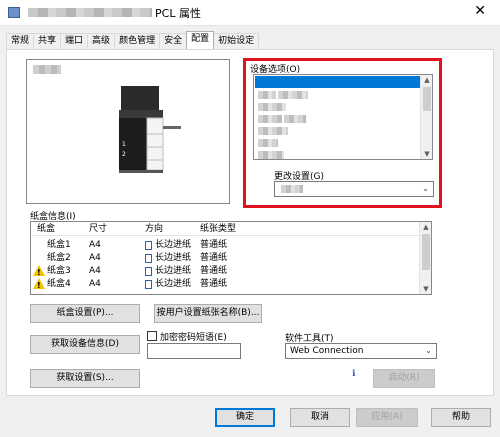 The height and width of the screenshot is (437, 500). What do you see at coordinates (20, 41) in the screenshot?
I see `tab-general: 常规` at bounding box center [20, 41].